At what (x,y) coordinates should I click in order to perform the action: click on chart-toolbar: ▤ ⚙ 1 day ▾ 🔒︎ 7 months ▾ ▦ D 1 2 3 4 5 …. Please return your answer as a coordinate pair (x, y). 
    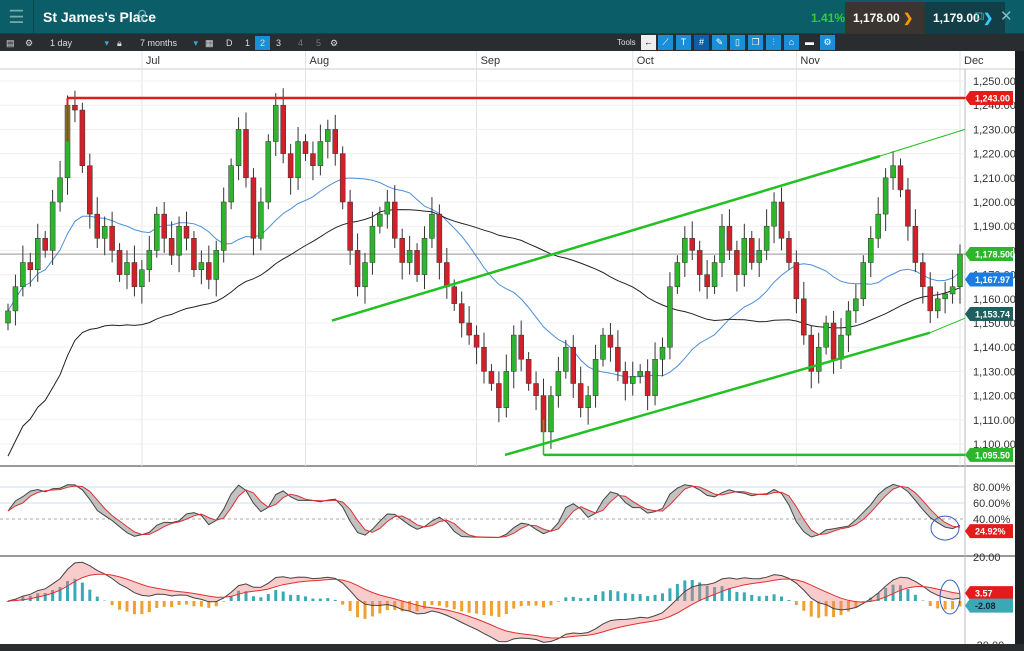
    Looking at the image, I should click on (512, 42).